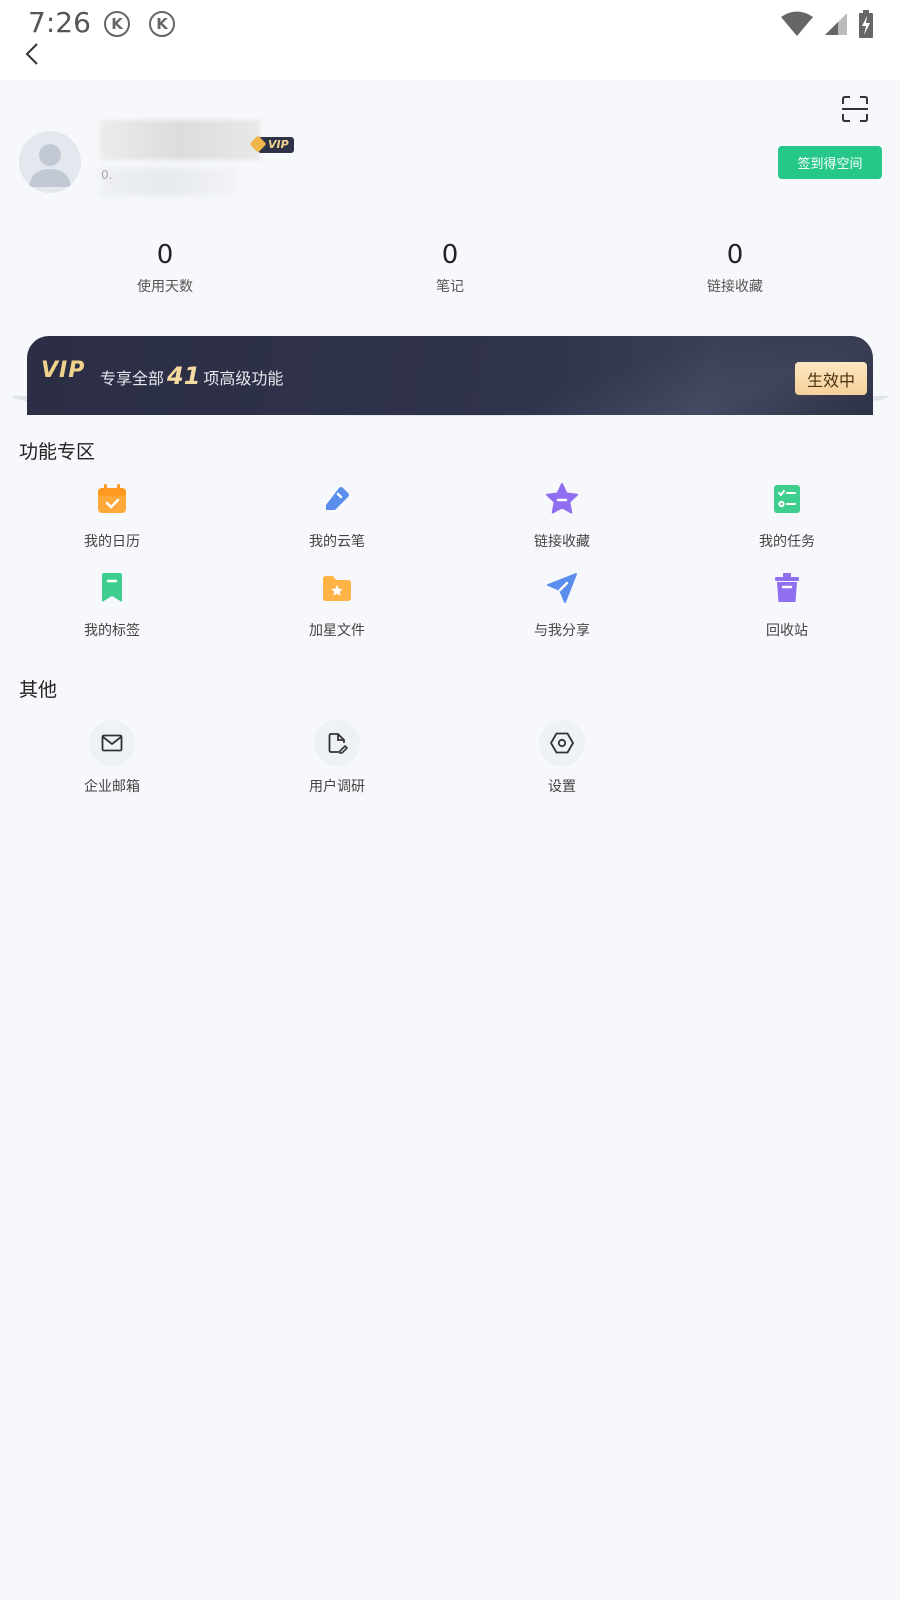 This screenshot has height=1600, width=900. What do you see at coordinates (787, 587) in the screenshot?
I see `trash-icon` at bounding box center [787, 587].